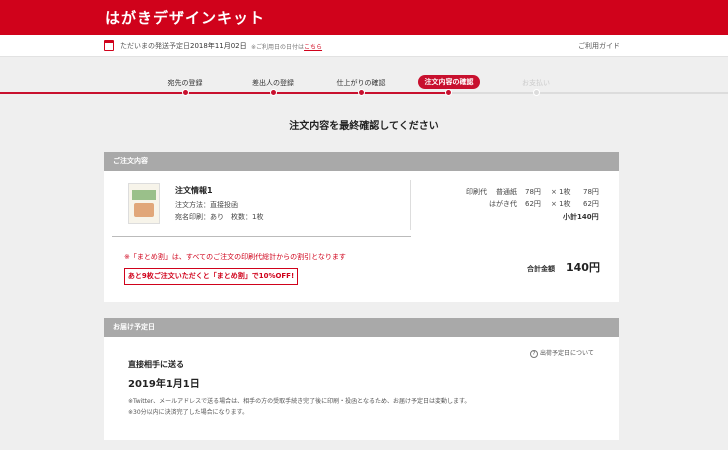  Describe the element at coordinates (206, 205) in the screenshot. I see `order-method: 注文方法：直接投函` at that location.